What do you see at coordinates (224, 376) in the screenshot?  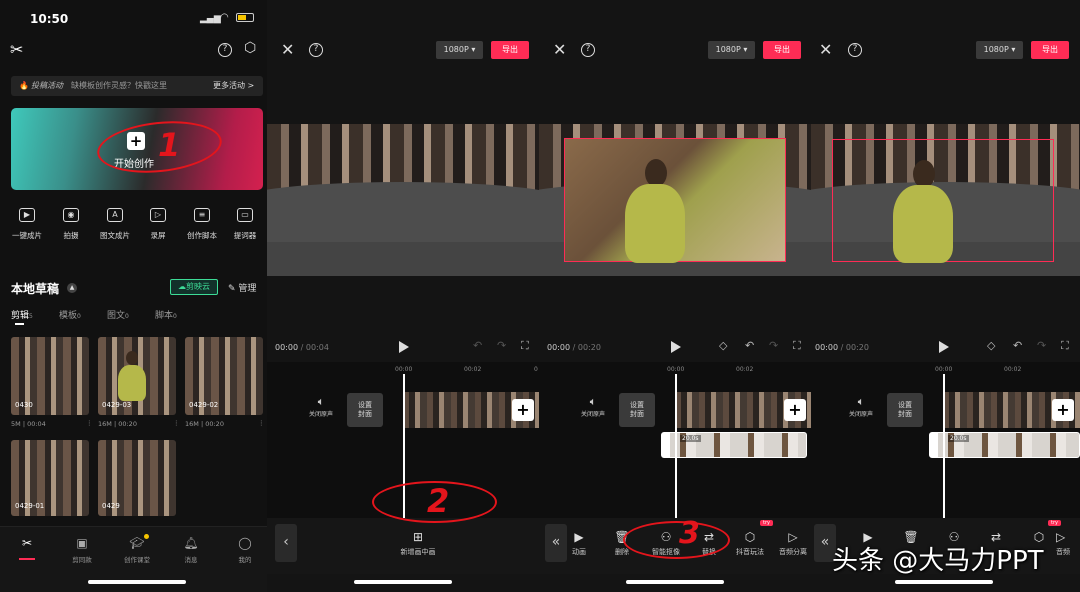 I see `draft-thumbnail: 0429-02` at bounding box center [224, 376].